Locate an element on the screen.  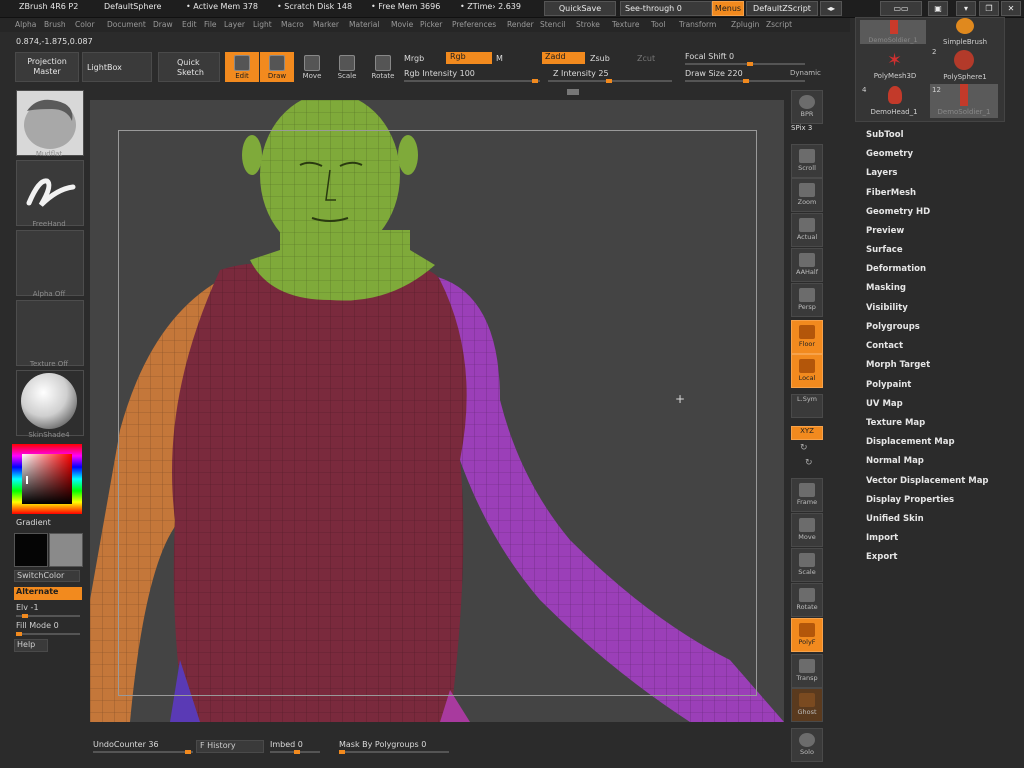
tool-menu-export: Export is located at coordinates (881, 557).